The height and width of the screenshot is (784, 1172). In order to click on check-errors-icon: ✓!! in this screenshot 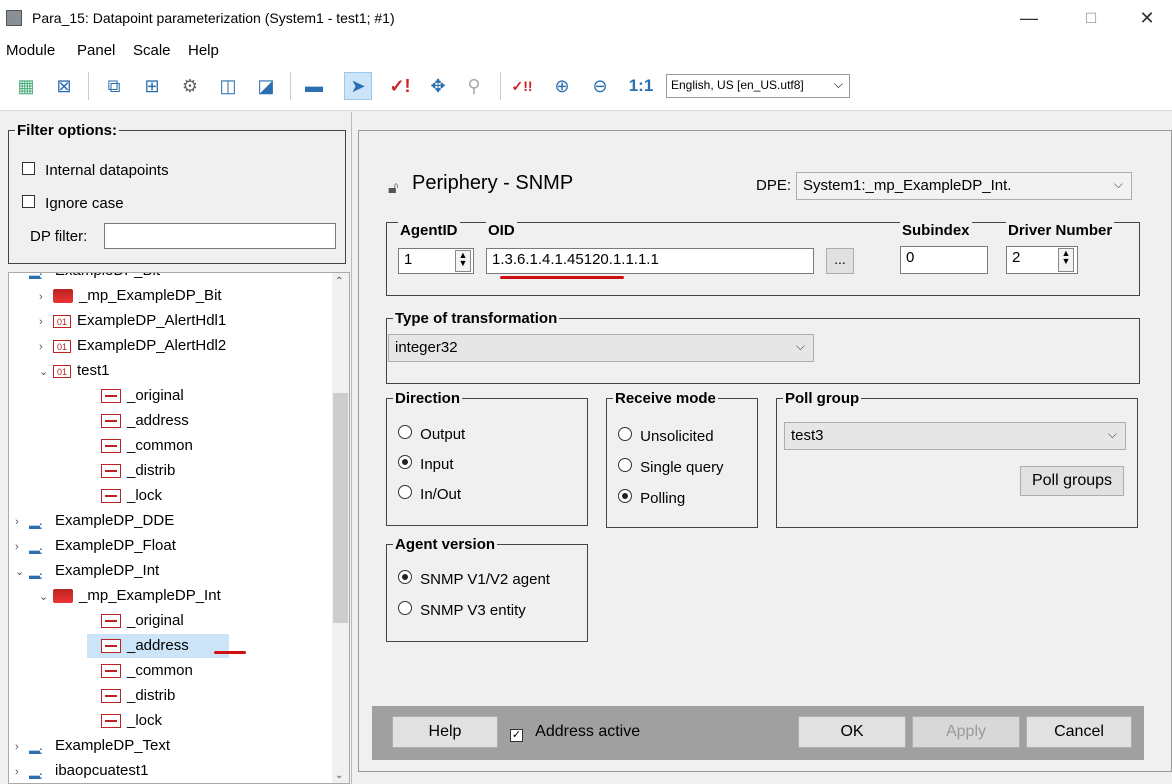, I will do `click(522, 86)`.